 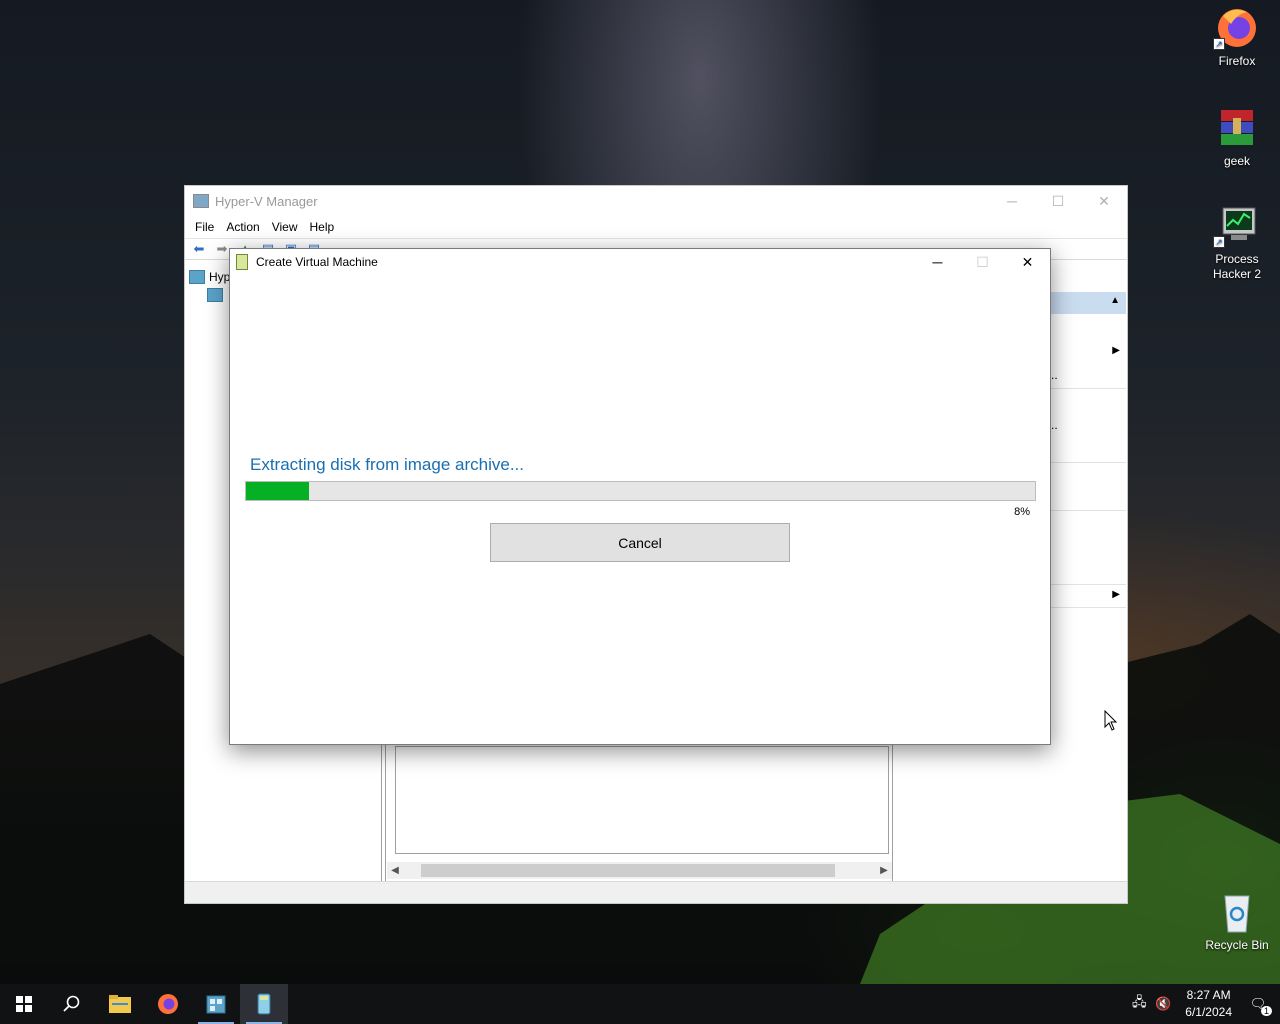 What do you see at coordinates (317, 262) in the screenshot?
I see `dialog-title: Create Virtual Machine` at bounding box center [317, 262].